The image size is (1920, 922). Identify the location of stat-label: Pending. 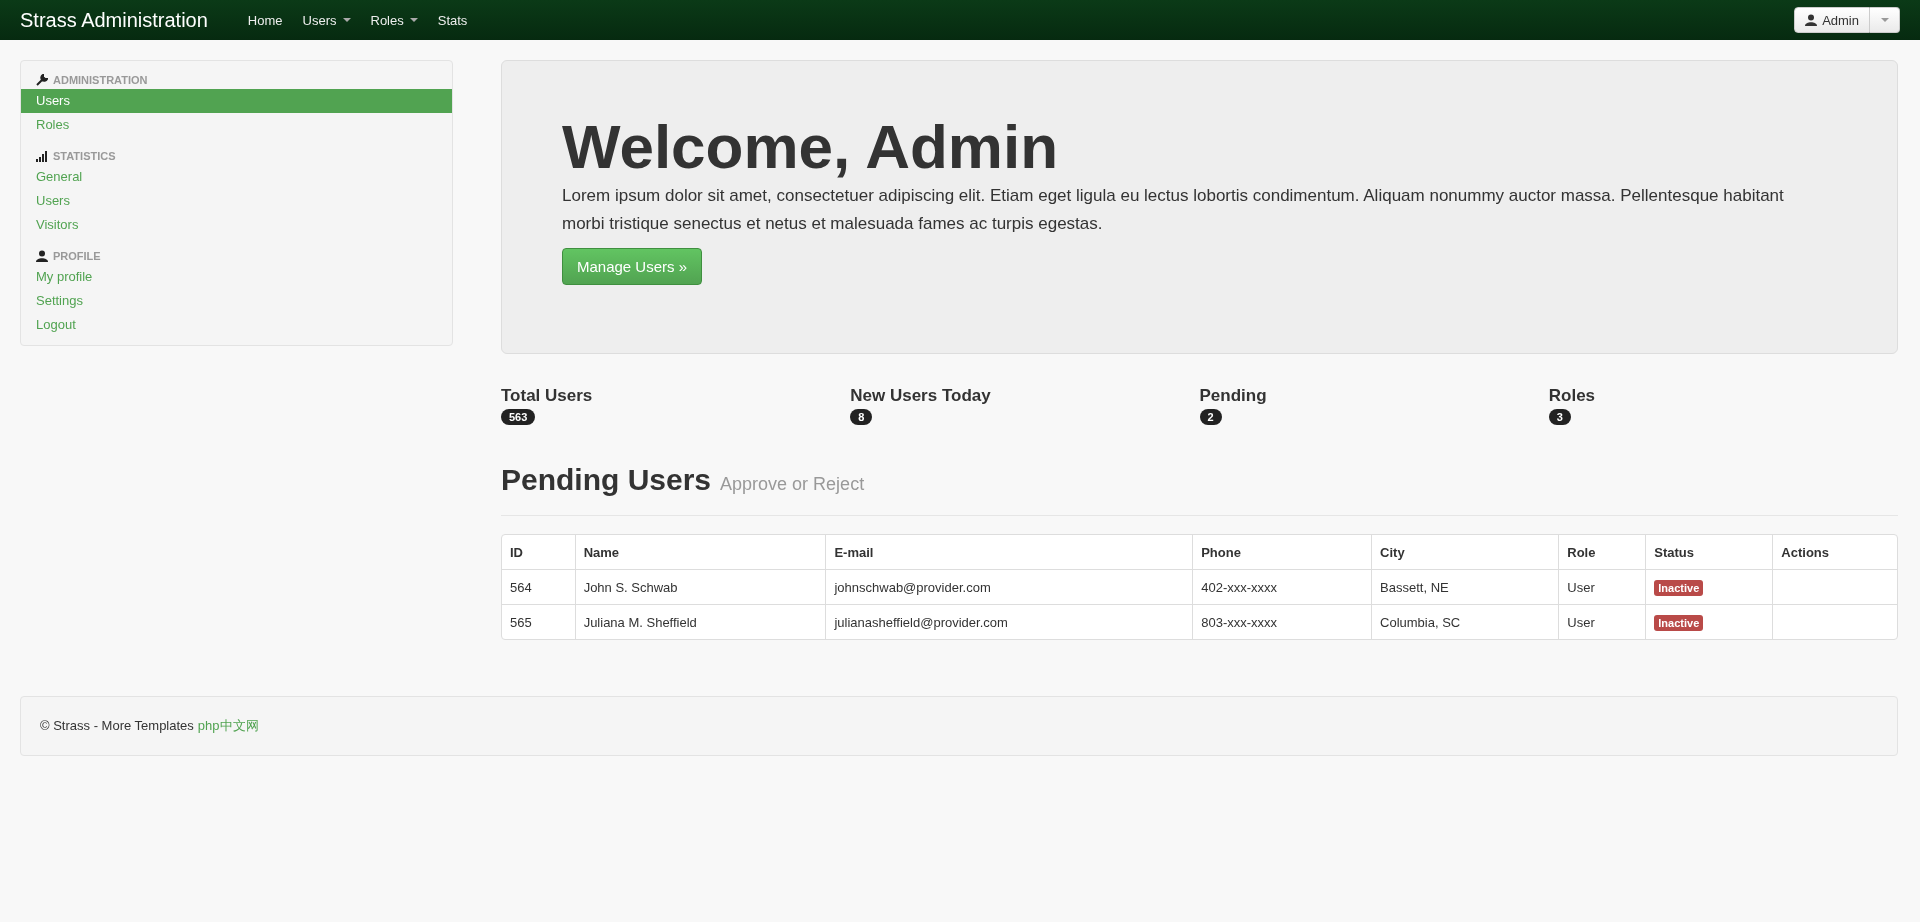
(1233, 396).